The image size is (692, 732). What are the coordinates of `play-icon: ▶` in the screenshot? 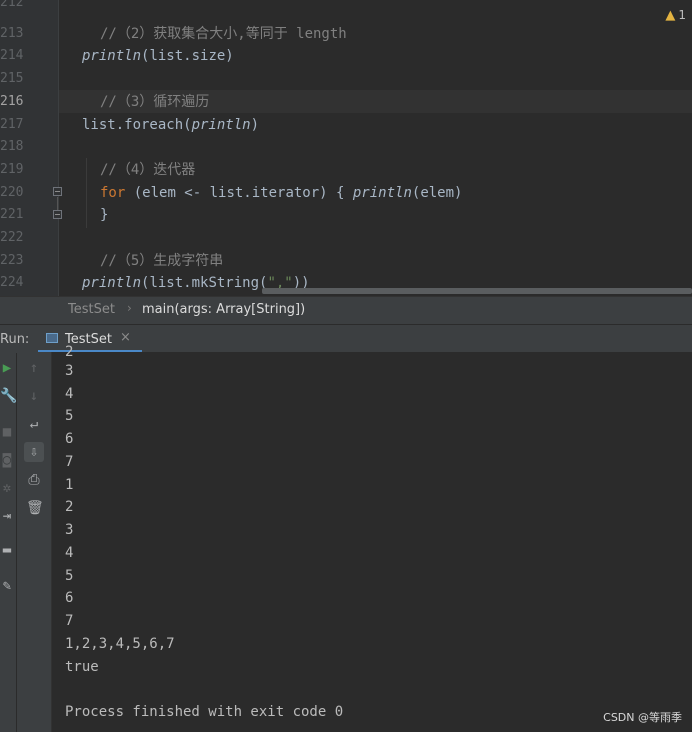 It's located at (7, 368).